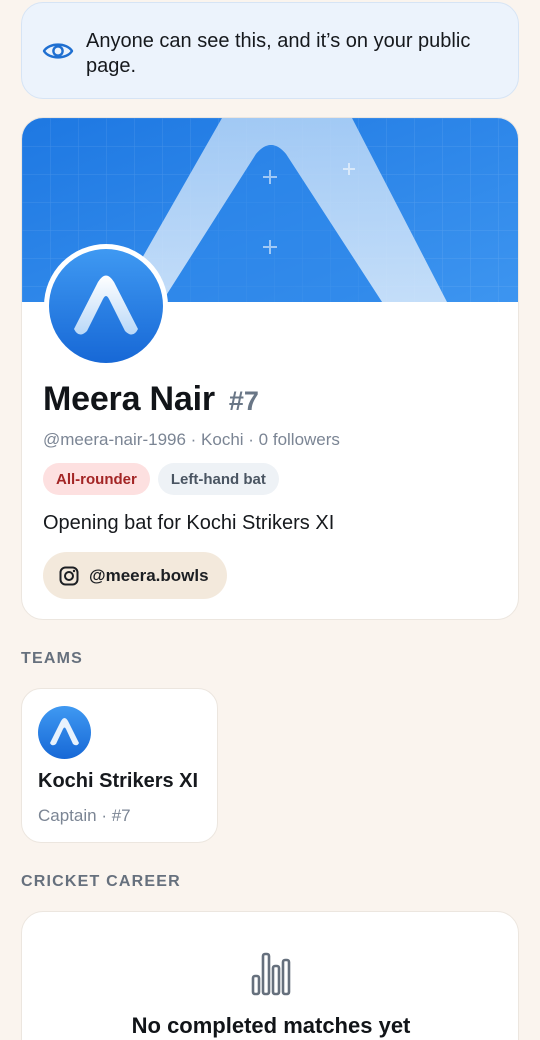 Image resolution: width=540 pixels, height=1040 pixels. I want to click on career-card: No completed matches yet, so click(270, 975).